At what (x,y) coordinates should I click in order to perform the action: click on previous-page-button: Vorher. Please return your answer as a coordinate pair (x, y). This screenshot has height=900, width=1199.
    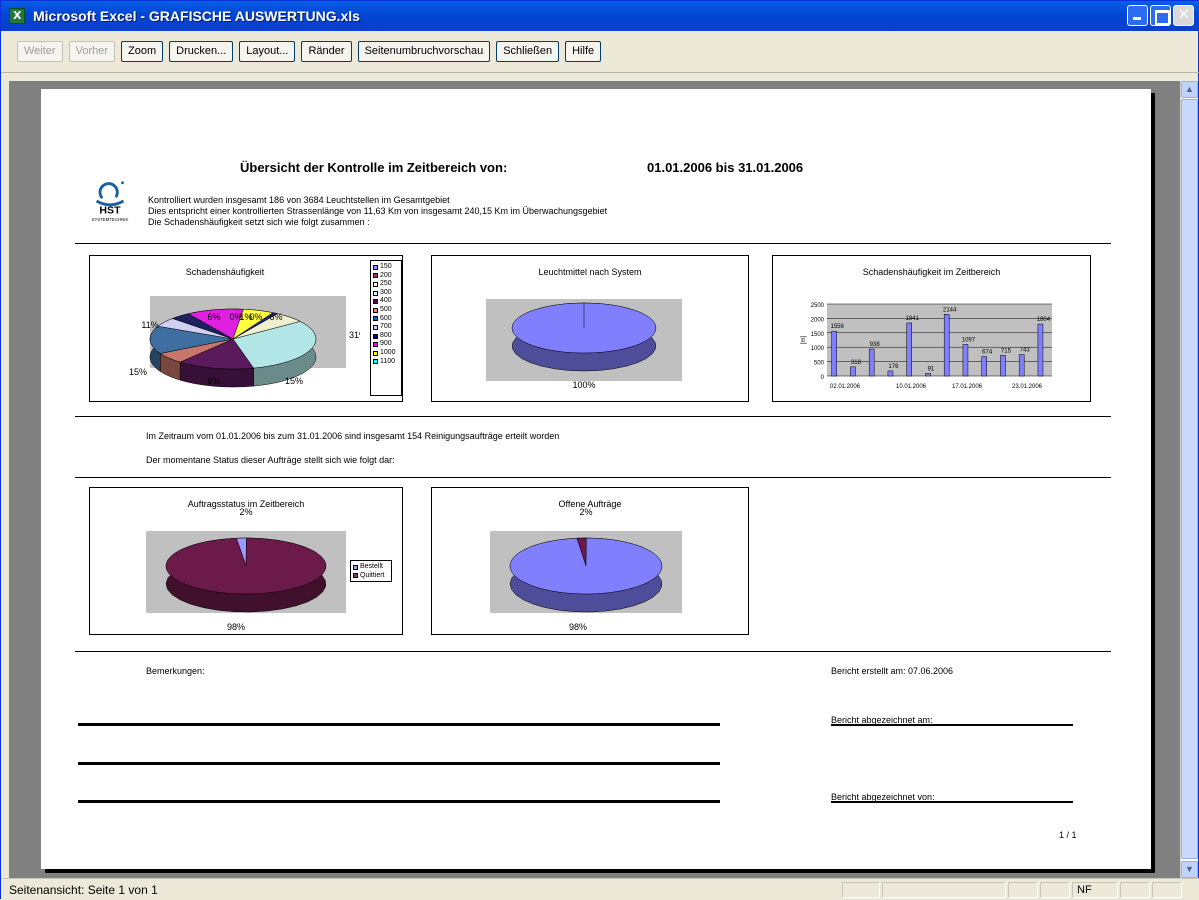
    Looking at the image, I should click on (92, 51).